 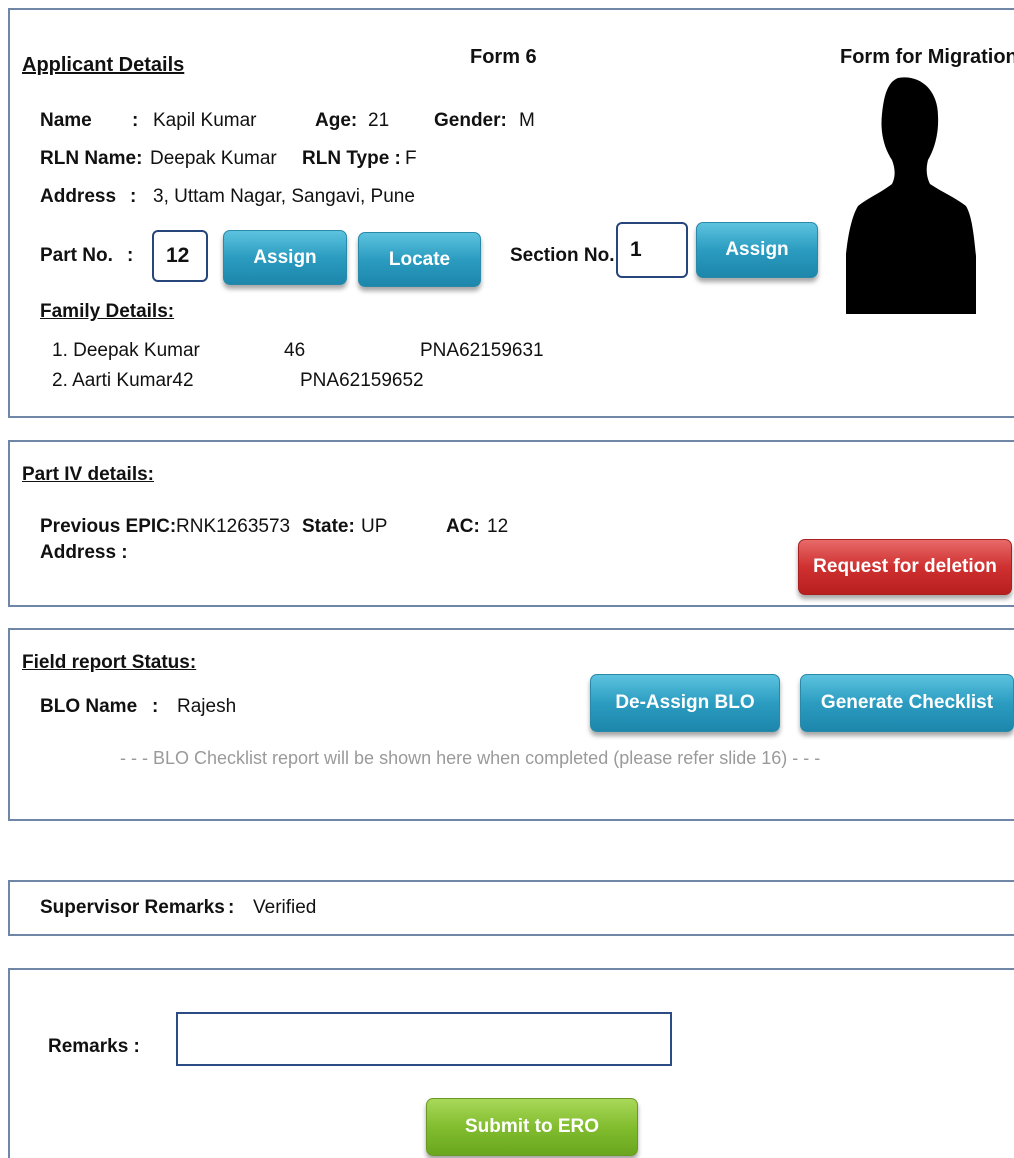 What do you see at coordinates (419, 259) in the screenshot?
I see `locate-button: Locate` at bounding box center [419, 259].